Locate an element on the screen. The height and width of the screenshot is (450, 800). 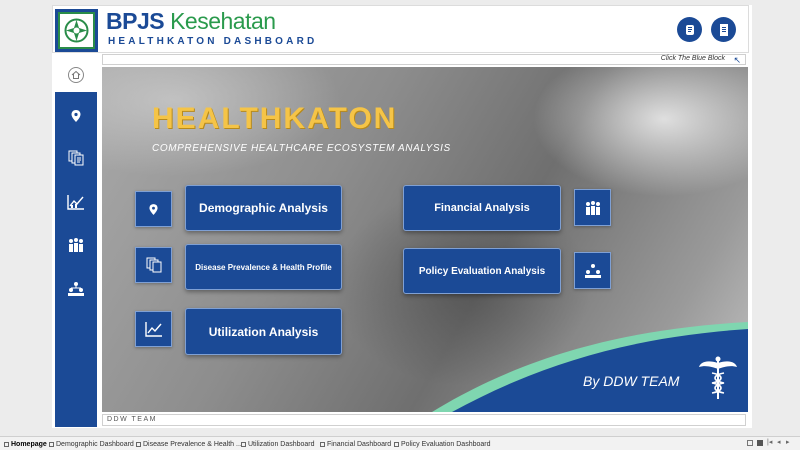
document-icon is located at coordinates (723, 29).